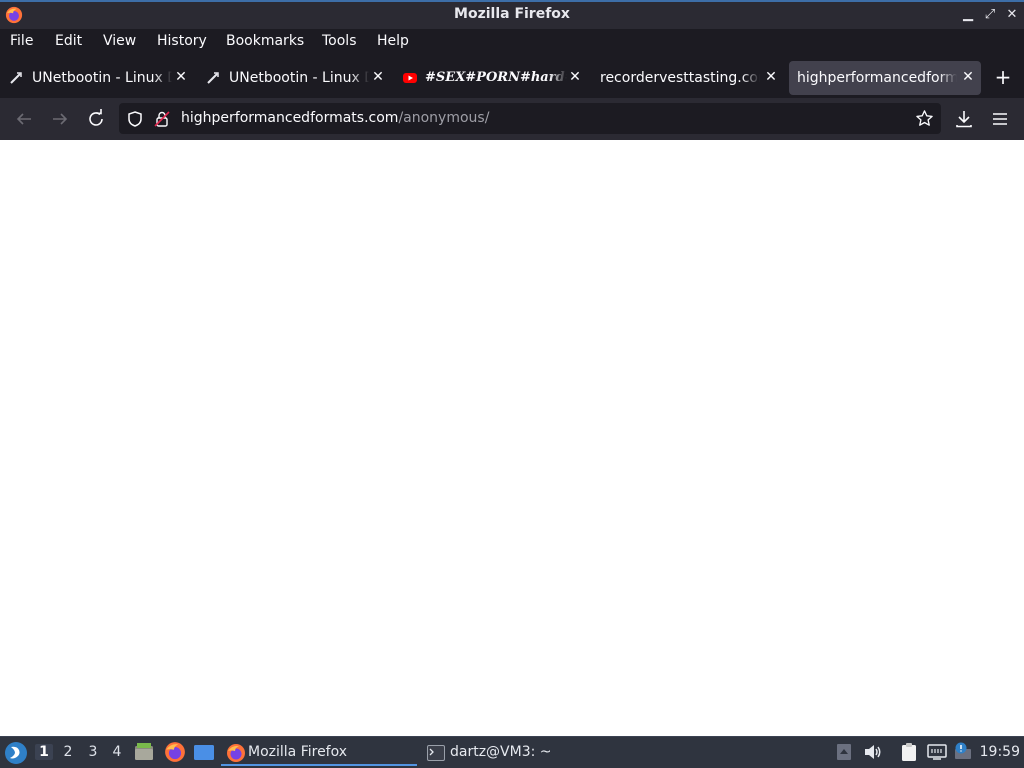  Describe the element at coordinates (339, 41) in the screenshot. I see `menu-tools: Tools` at that location.